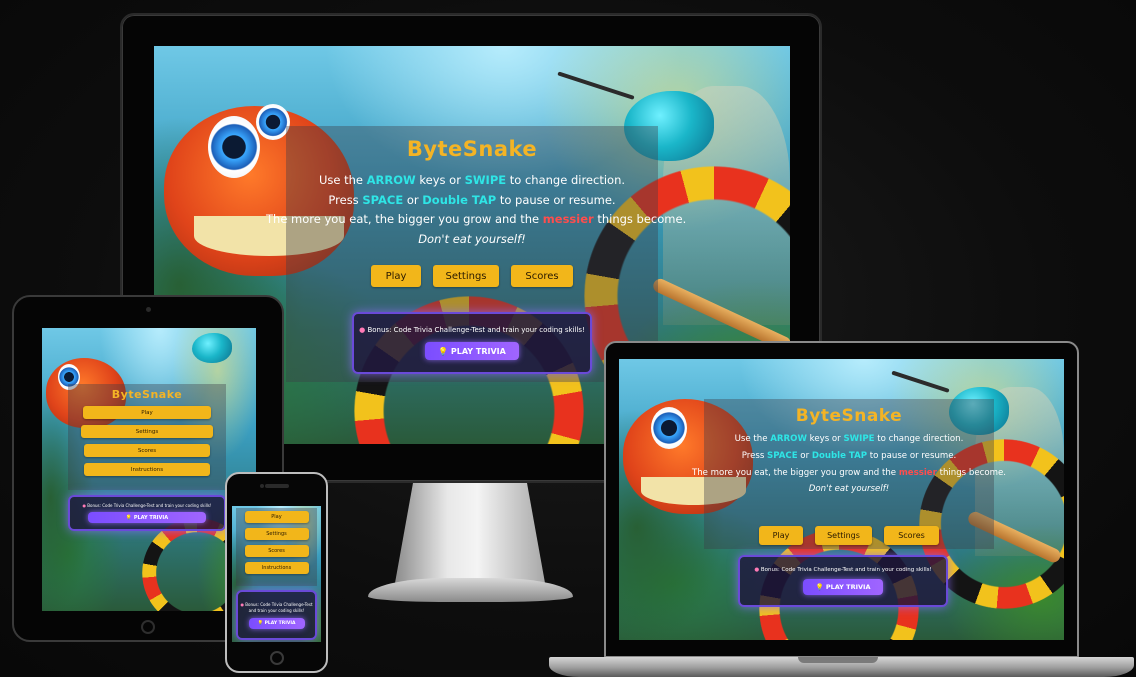  What do you see at coordinates (472, 149) in the screenshot?
I see `game-title: ByteSnake` at bounding box center [472, 149].